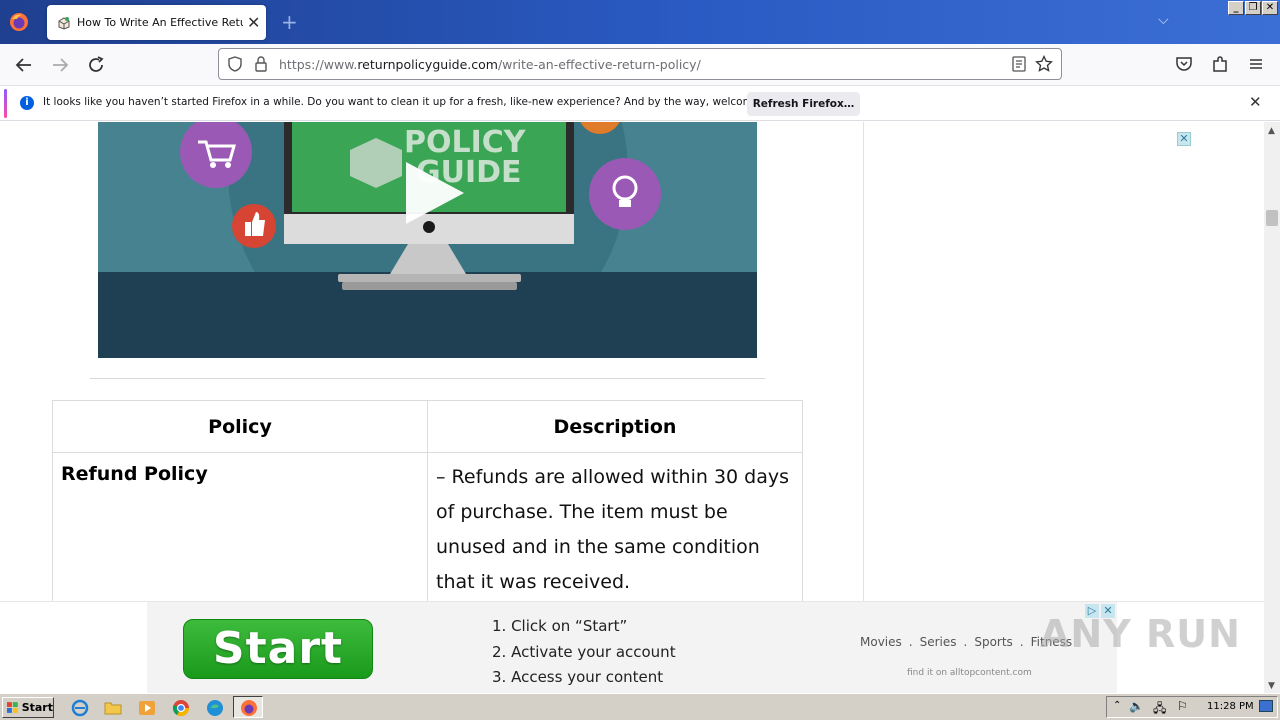  Describe the element at coordinates (96, 65) in the screenshot. I see `reload-icon` at that location.